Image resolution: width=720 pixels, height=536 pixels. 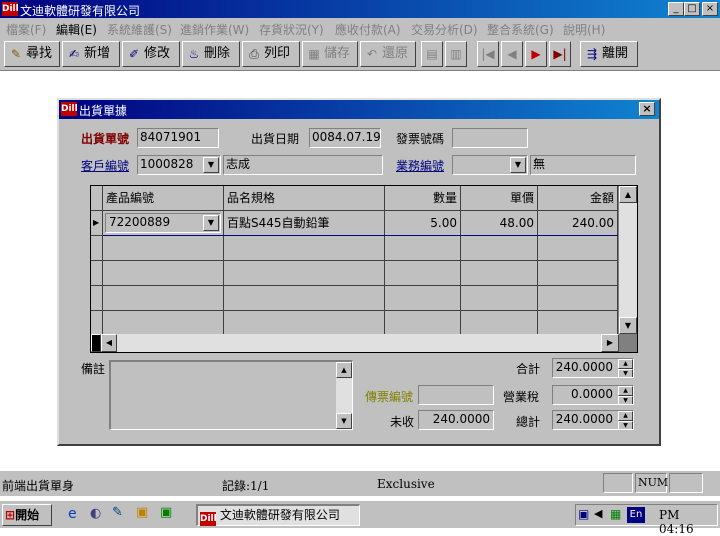 I want to click on total-field: 240.0000 ▲ ▼, so click(x=593, y=420).